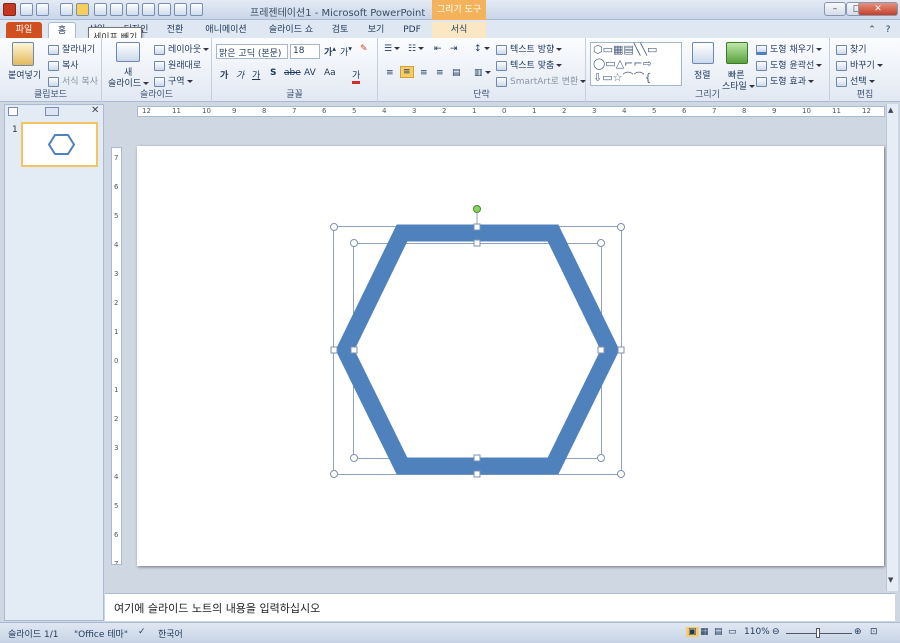 The image size is (900, 643). Describe the element at coordinates (240, 74) in the screenshot. I see `italic-button: 가` at that location.